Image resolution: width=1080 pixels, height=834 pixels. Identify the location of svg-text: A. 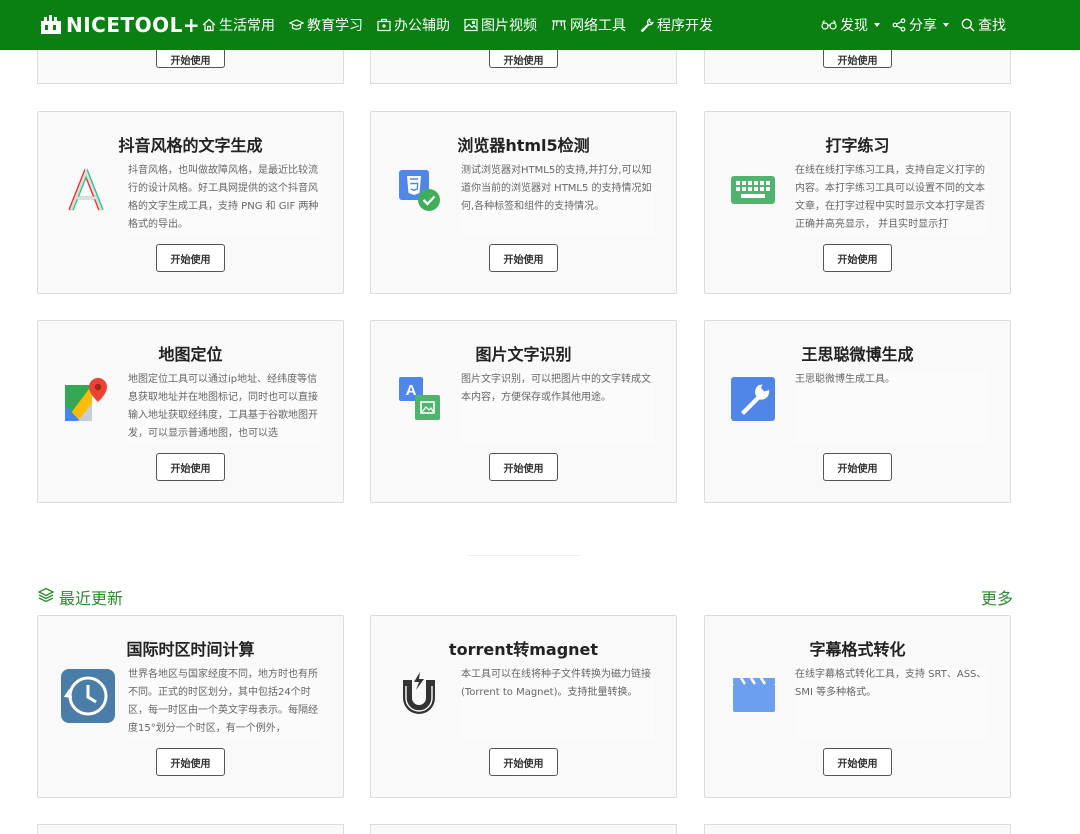
(411, 390).